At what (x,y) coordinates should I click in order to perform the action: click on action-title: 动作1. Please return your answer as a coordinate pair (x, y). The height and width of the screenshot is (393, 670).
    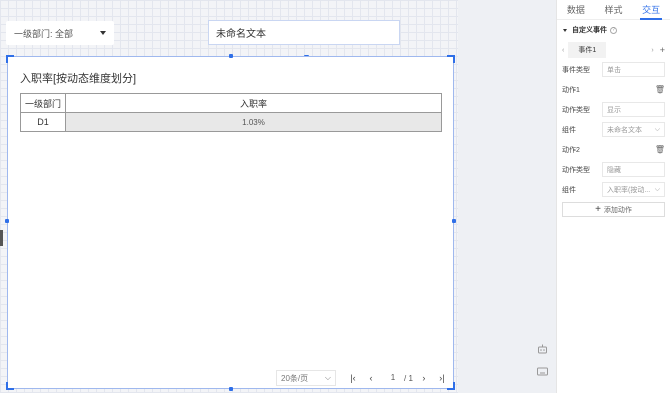
    Looking at the image, I should click on (571, 90).